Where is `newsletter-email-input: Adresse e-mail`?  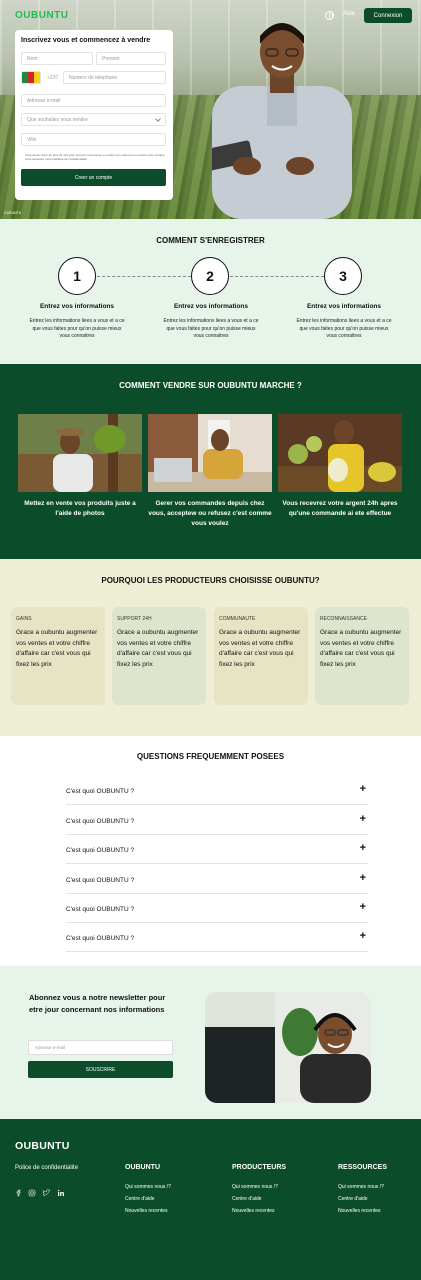
newsletter-email-input: Adresse e-mail is located at coordinates (100, 1047).